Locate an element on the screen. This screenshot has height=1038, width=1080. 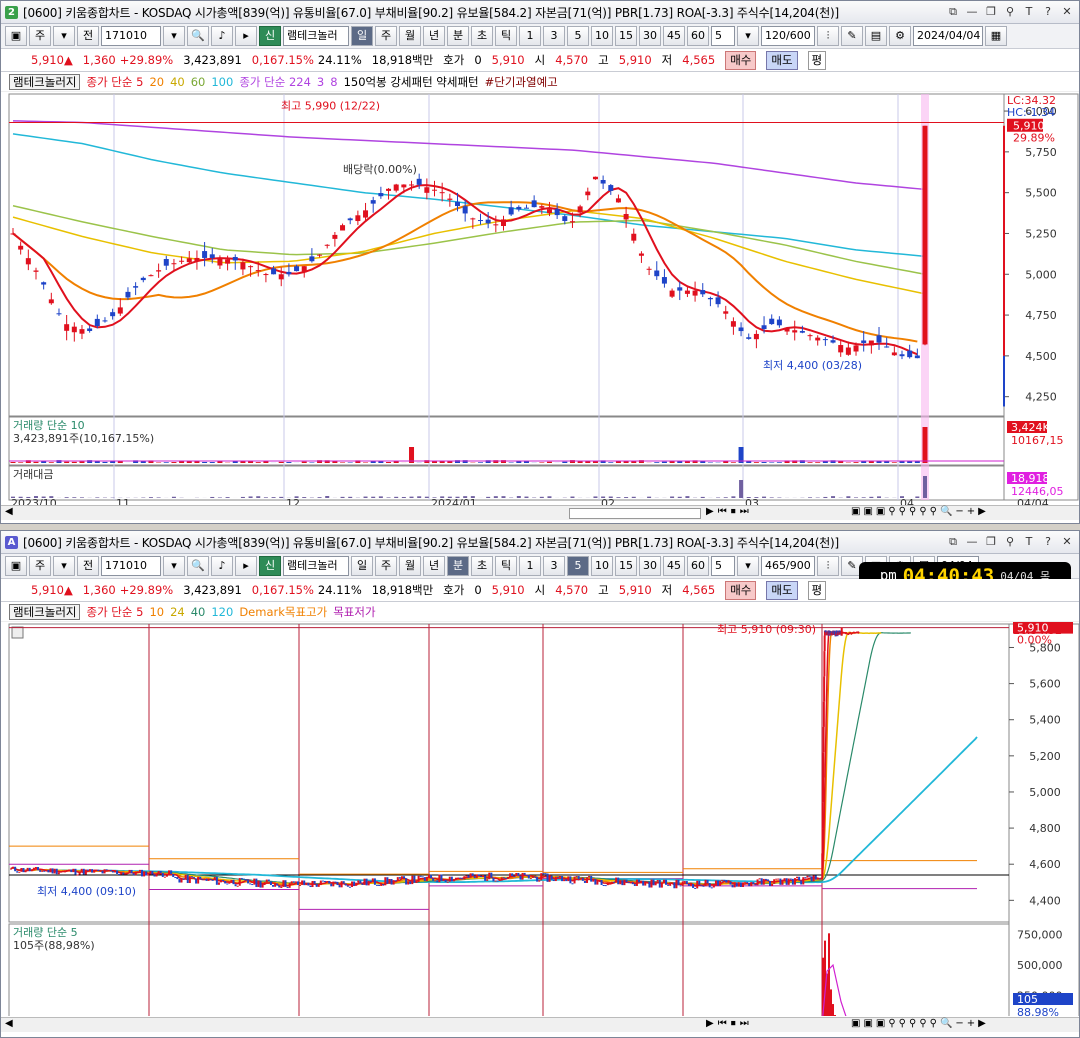
date-field: 2024/04/04 is located at coordinates (948, 36).